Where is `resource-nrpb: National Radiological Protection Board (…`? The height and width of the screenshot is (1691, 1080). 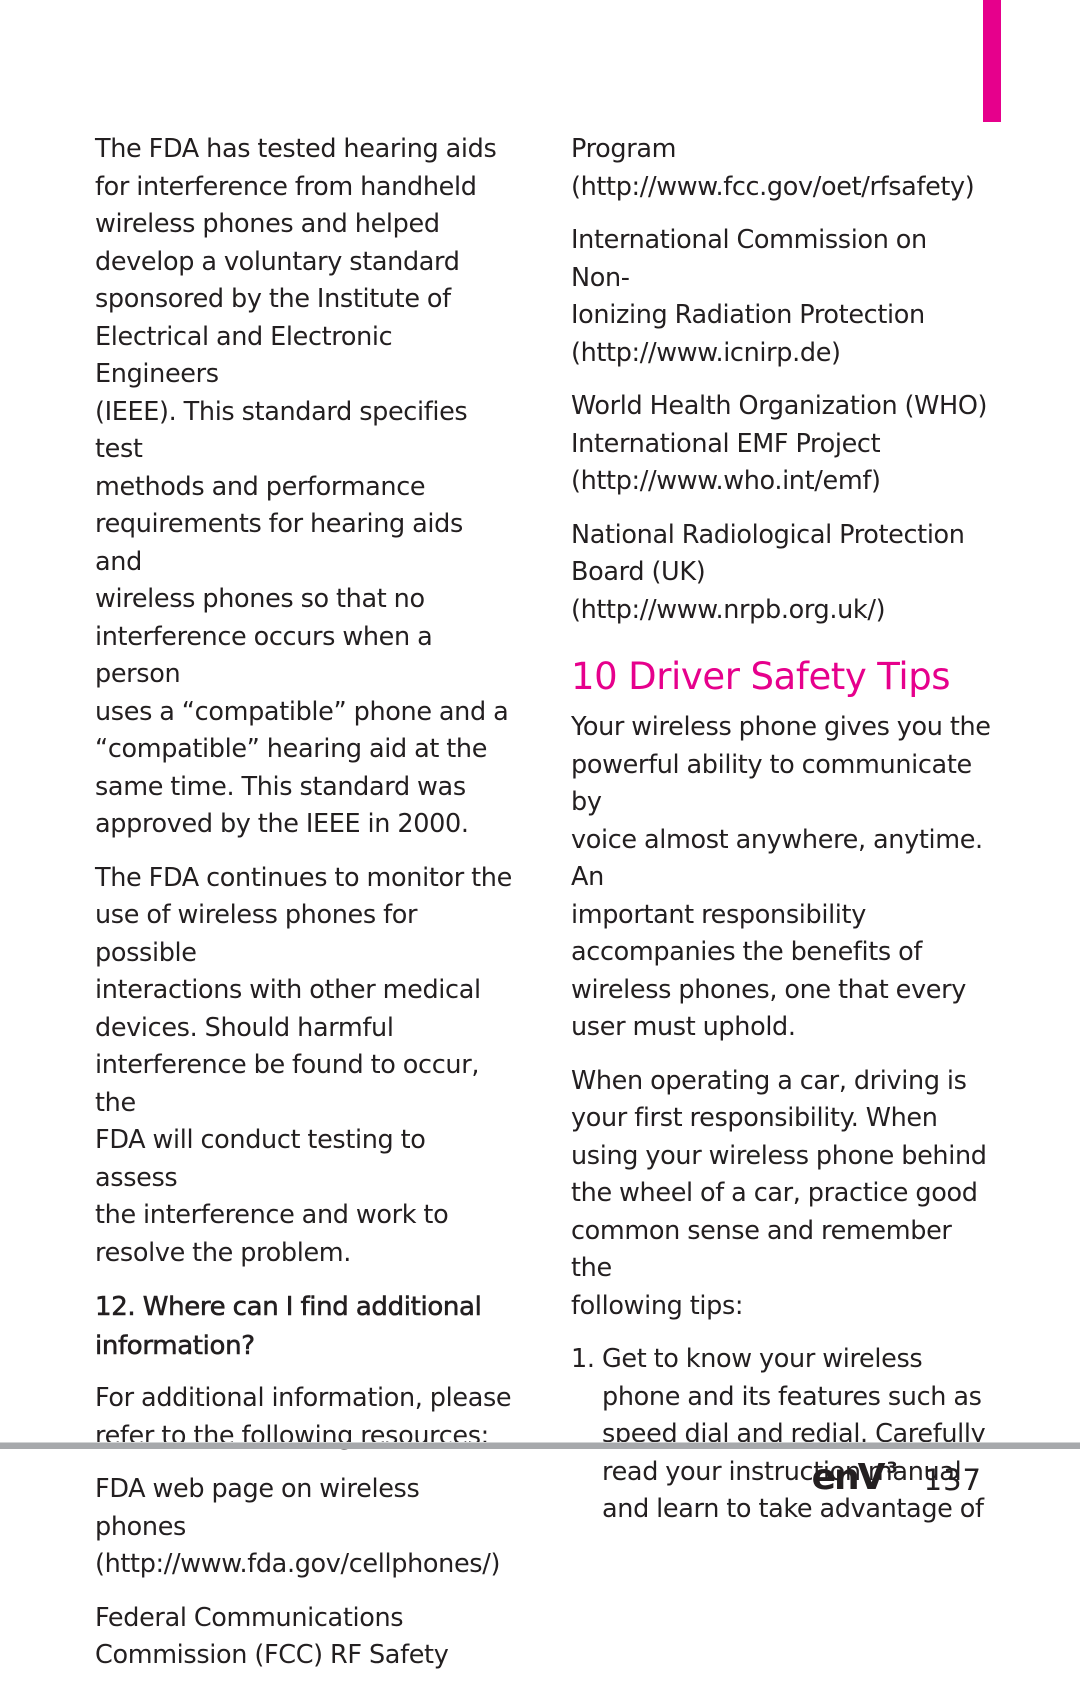
resource-nrpb: National Radiological Protection Board (… is located at coordinates (768, 572).